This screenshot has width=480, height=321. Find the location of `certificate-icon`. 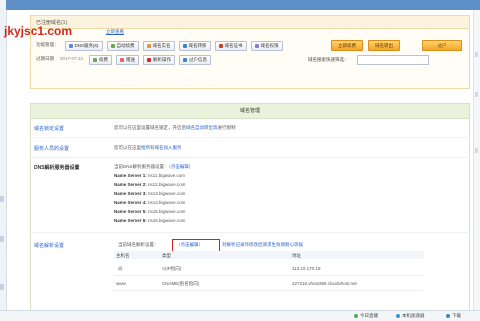

certificate-icon is located at coordinates (220, 46).